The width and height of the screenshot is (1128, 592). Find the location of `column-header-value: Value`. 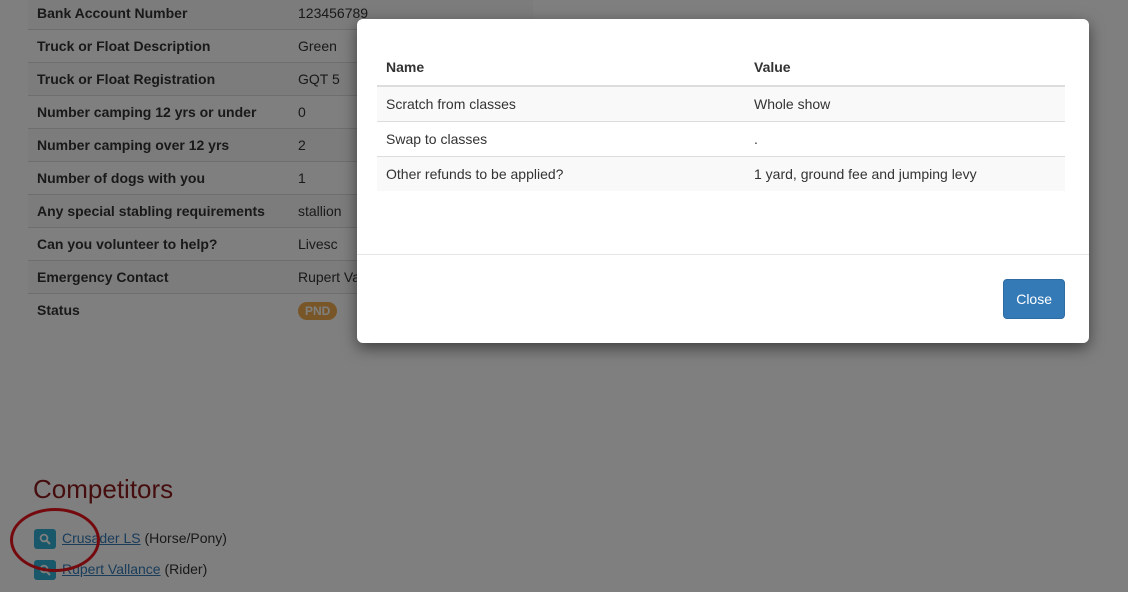

column-header-value: Value is located at coordinates (905, 68).